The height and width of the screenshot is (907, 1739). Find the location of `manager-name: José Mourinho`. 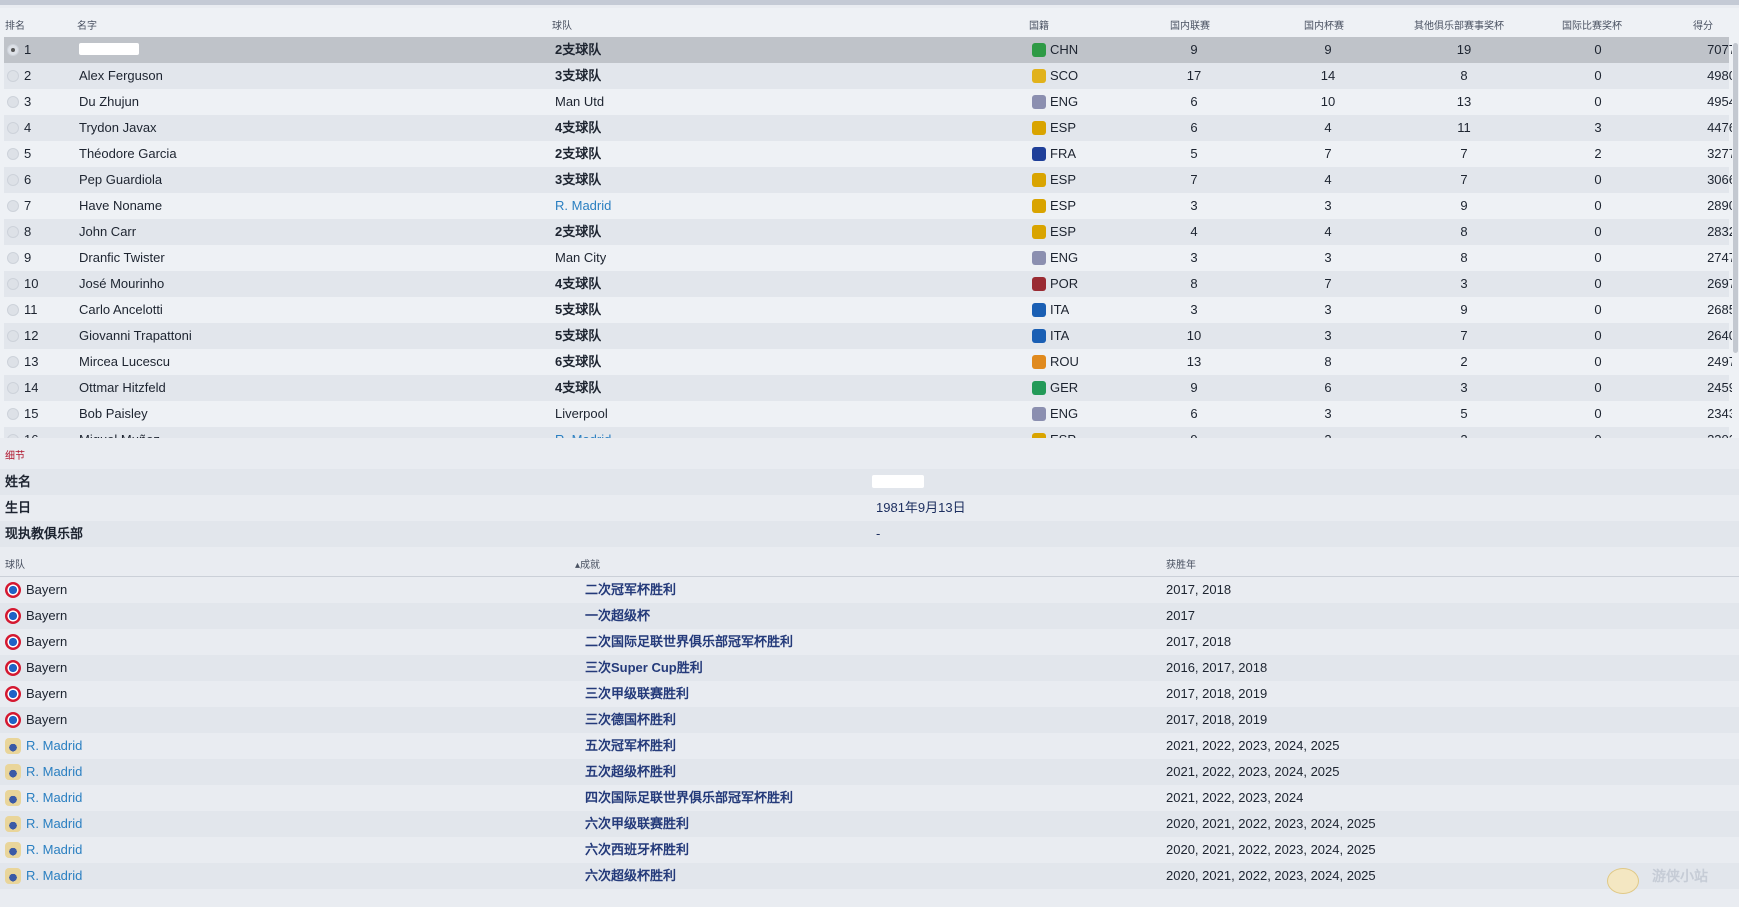

manager-name: José Mourinho is located at coordinates (121, 284).